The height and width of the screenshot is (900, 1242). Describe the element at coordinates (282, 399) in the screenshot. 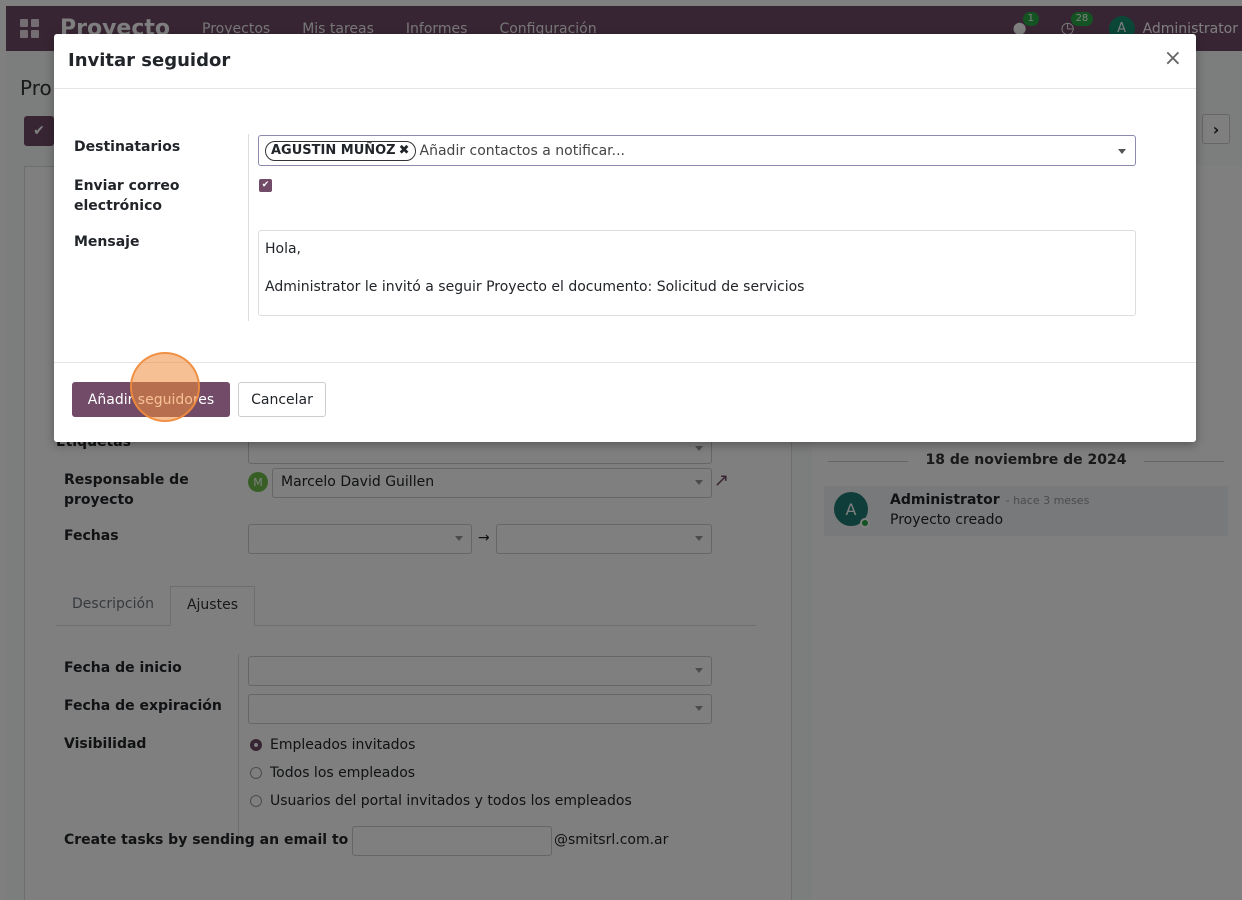

I see `cancel-button: Cancelar` at that location.